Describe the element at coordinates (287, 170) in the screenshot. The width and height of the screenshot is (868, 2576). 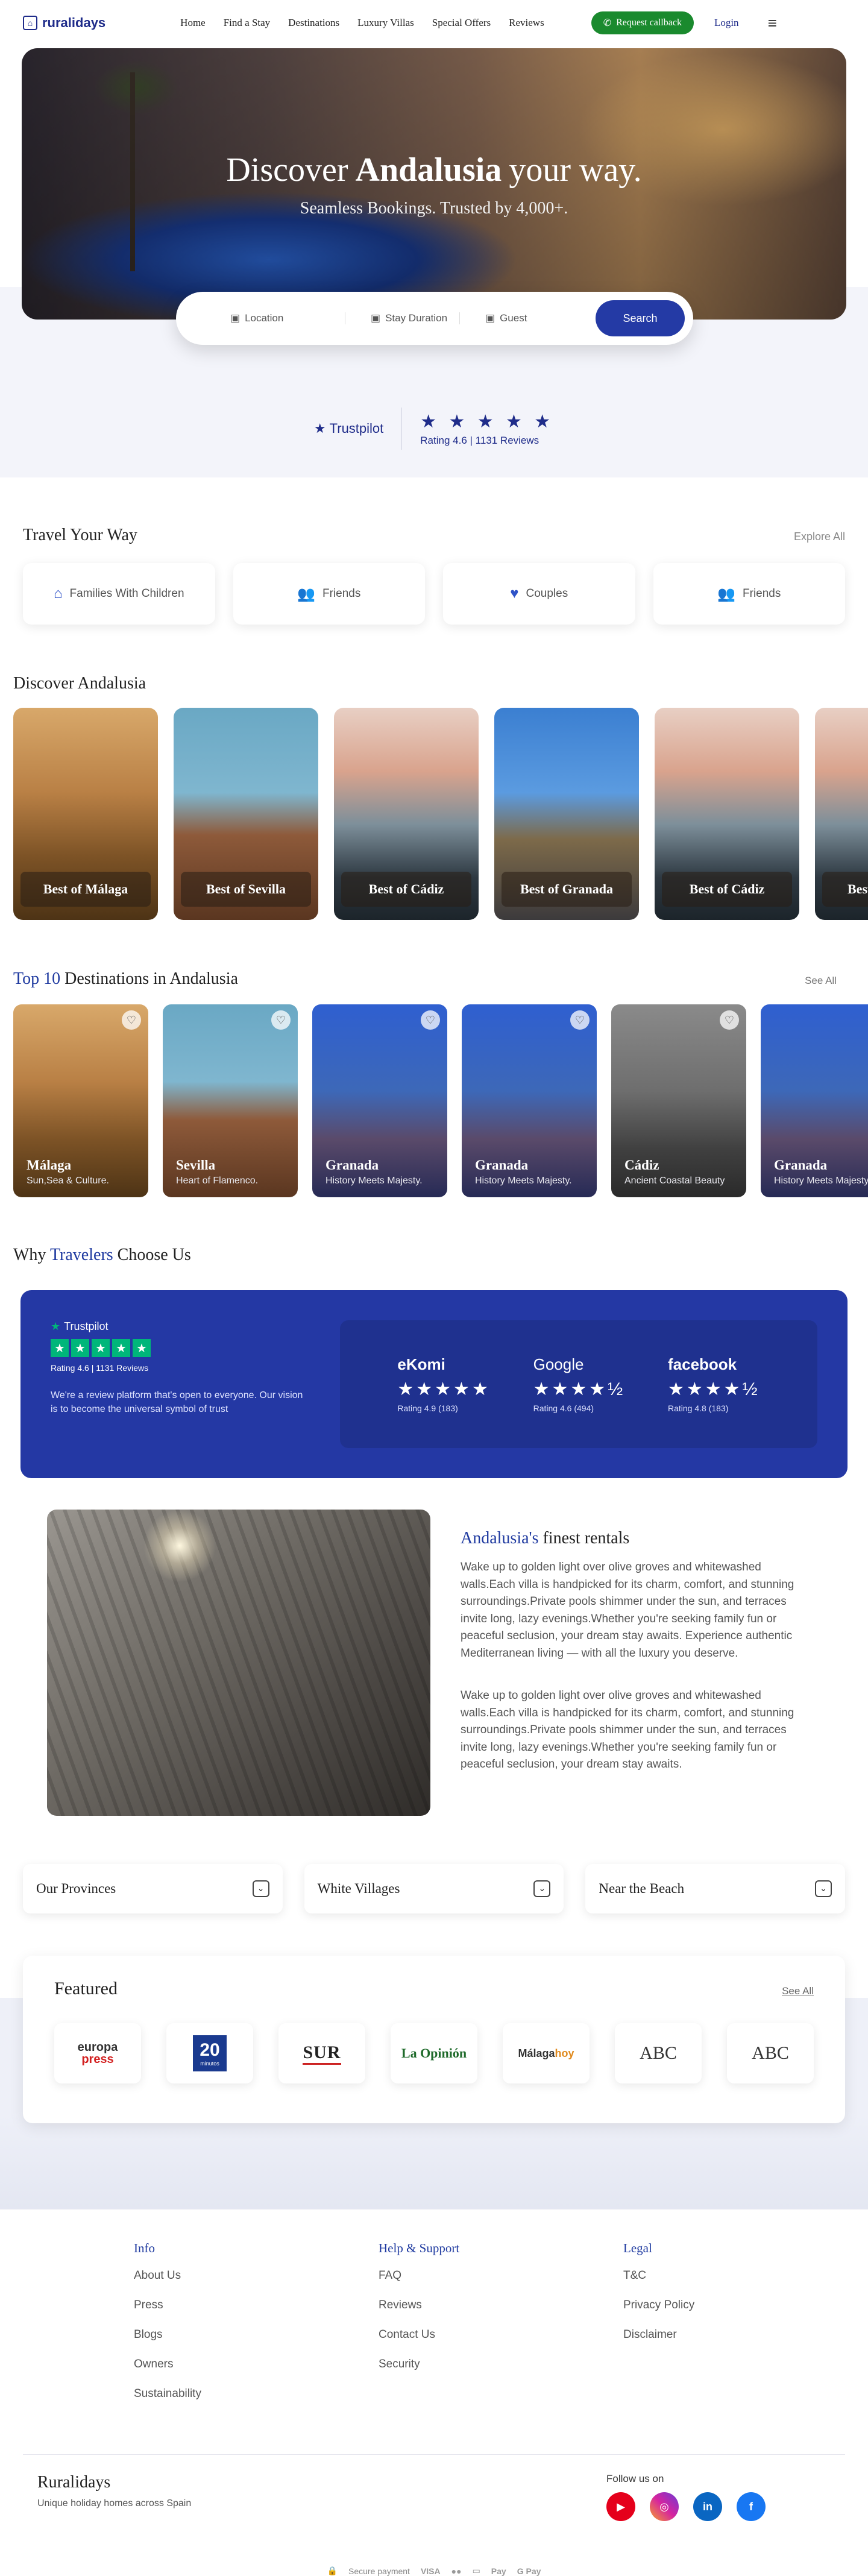
I see `hero-title-pre: Discover` at that location.